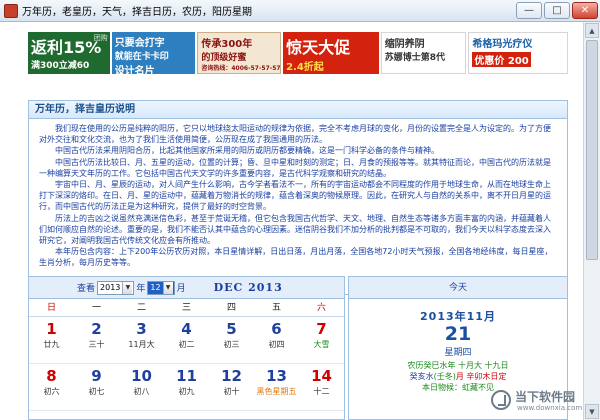  What do you see at coordinates (141, 329) in the screenshot?
I see `day-number: 3` at bounding box center [141, 329].